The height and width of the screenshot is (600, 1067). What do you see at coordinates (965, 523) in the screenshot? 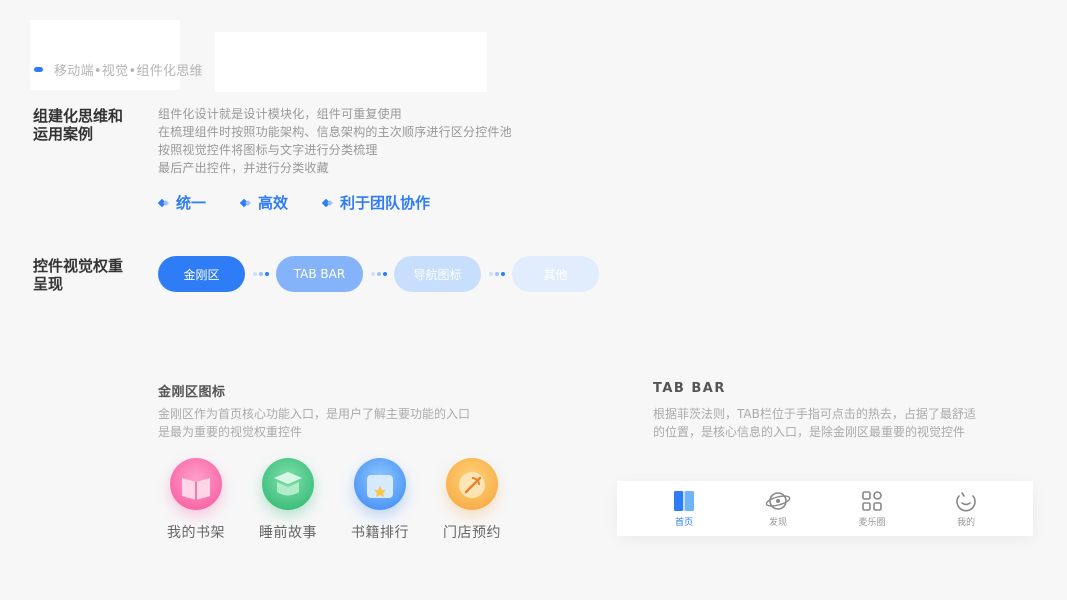
I see `tab-label: 我的` at bounding box center [965, 523].